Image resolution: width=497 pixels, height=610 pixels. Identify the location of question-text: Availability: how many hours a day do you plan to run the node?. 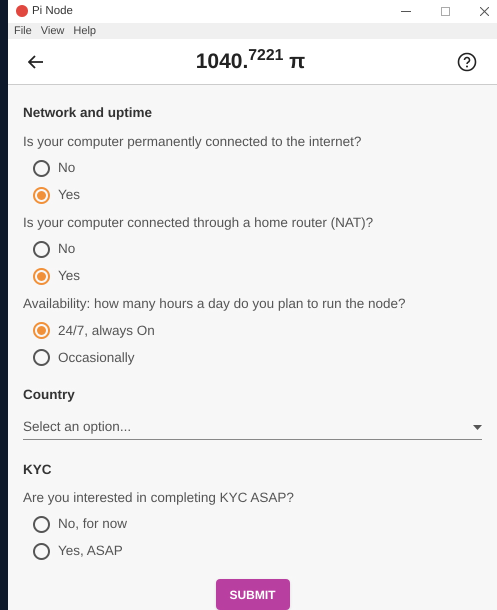
(214, 304).